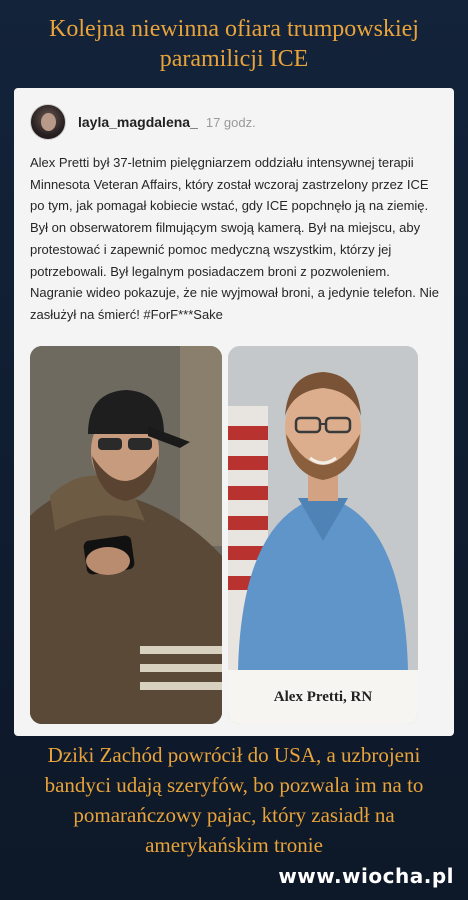 The height and width of the screenshot is (900, 468). I want to click on site-watermark: www.wiocha.pl, so click(366, 876).